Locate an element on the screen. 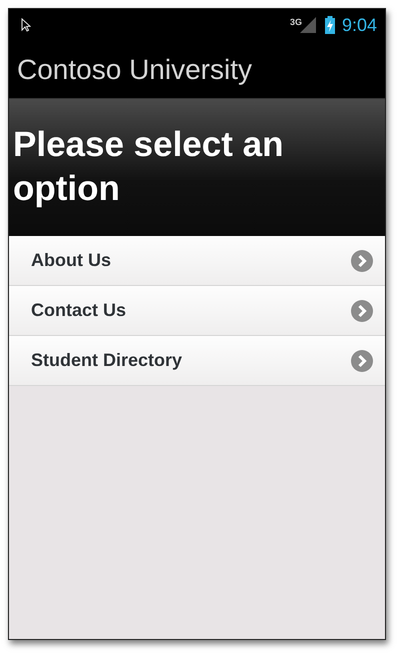 This screenshot has height=655, width=400. app-title: Contoso University is located at coordinates (134, 70).